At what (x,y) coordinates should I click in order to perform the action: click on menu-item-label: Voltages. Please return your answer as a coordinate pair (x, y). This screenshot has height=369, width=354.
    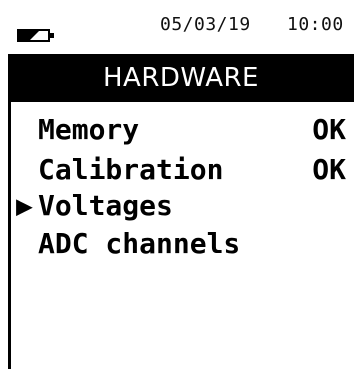
    Looking at the image, I should click on (105, 205).